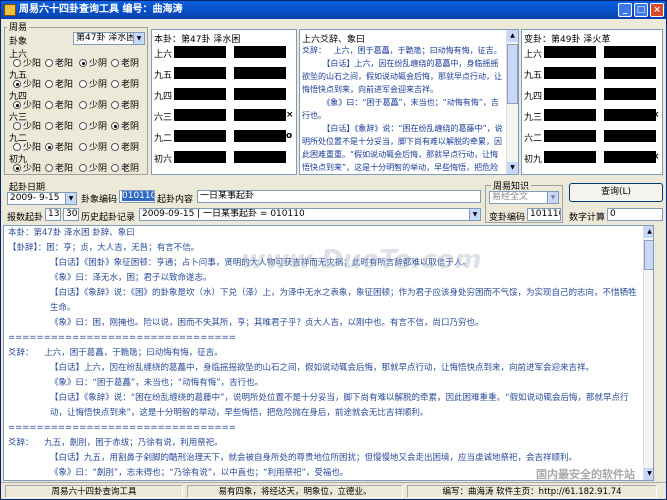 The width and height of the screenshot is (667, 500). Describe the element at coordinates (130, 169) in the screenshot. I see `yao-option-label: 老阴` at that location.